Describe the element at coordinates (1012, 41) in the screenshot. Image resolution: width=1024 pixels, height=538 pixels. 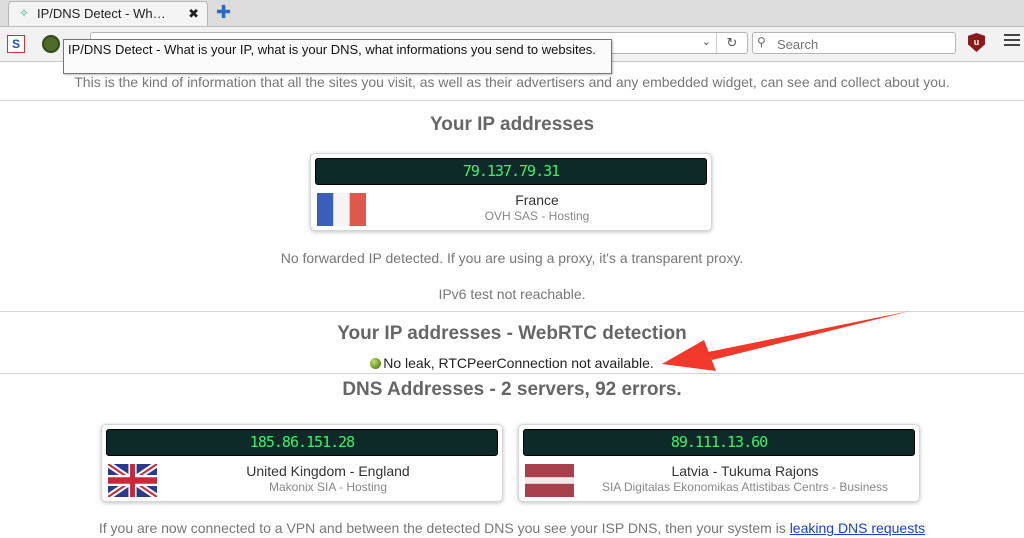
I see `hamburger-menu-icon` at that location.